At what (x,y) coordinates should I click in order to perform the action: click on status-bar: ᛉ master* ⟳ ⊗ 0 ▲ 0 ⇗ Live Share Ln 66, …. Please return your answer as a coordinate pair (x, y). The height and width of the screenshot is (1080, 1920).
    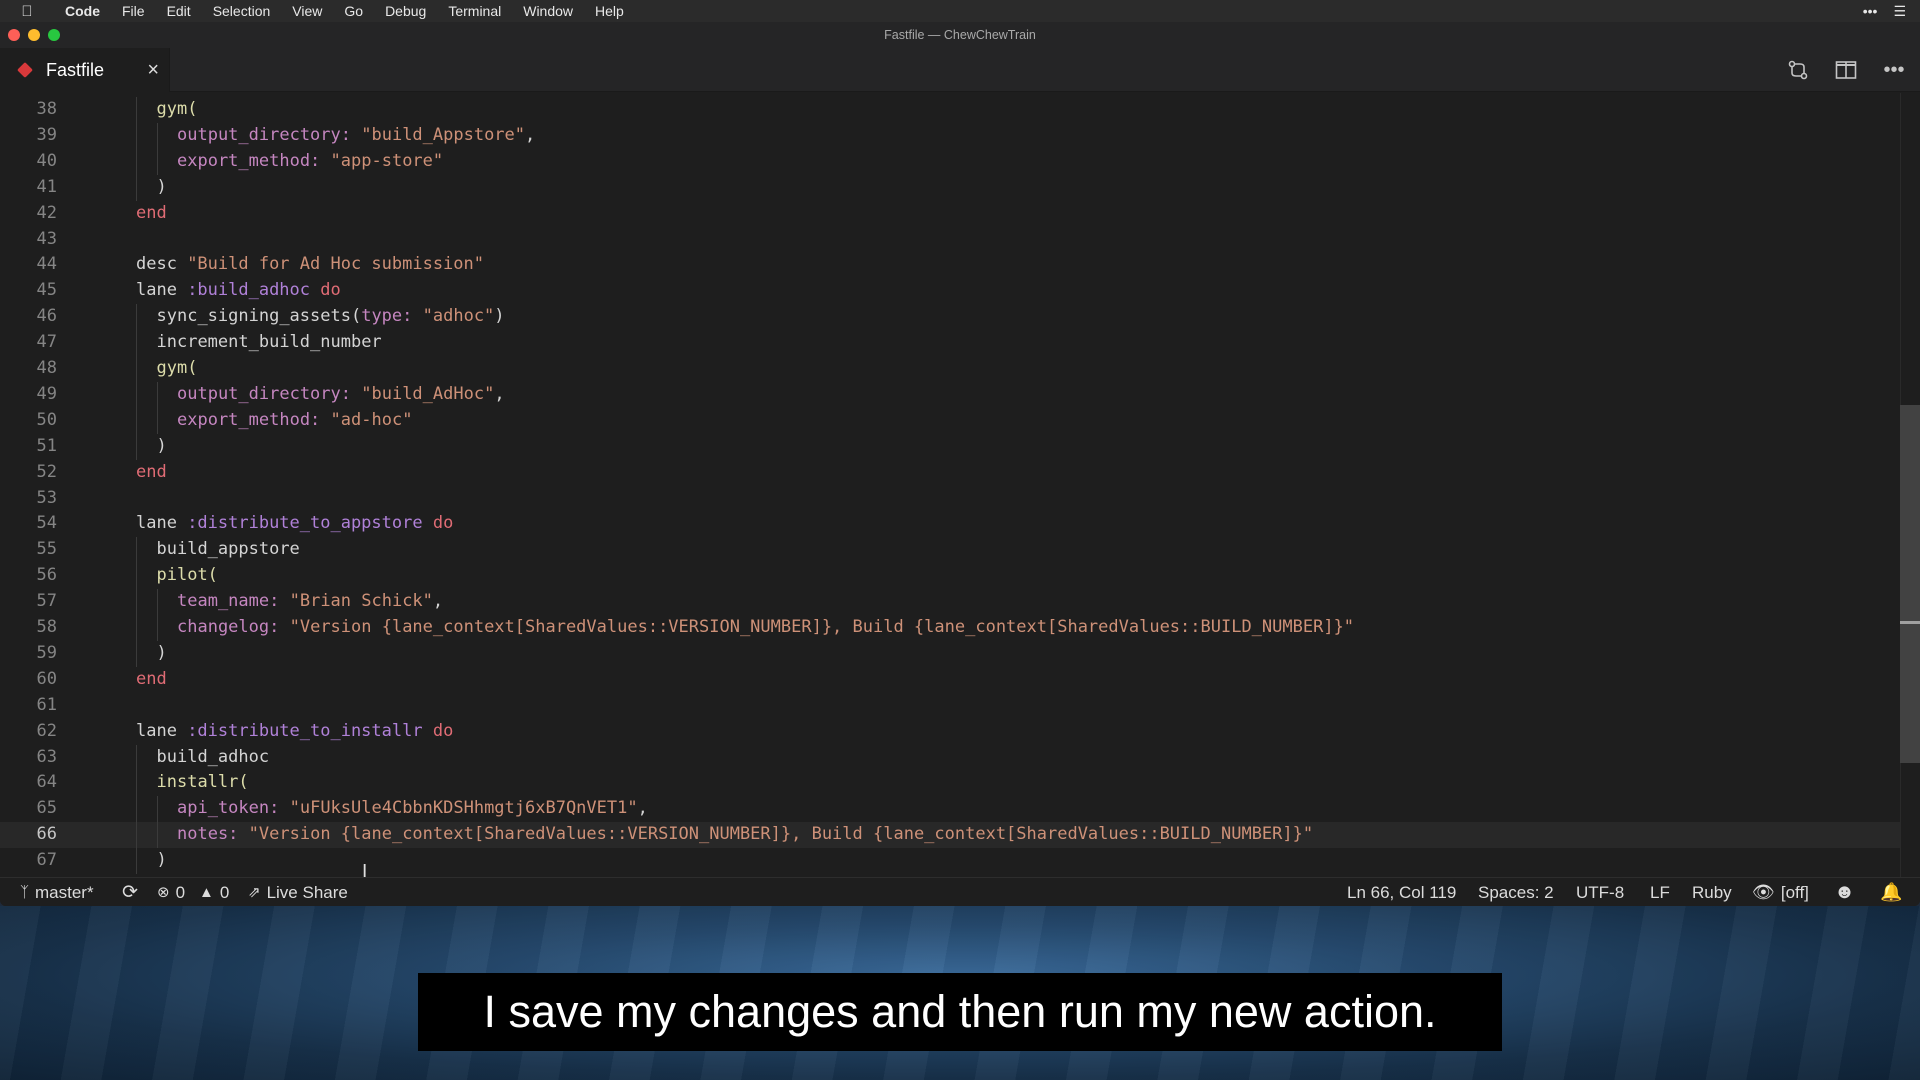
    Looking at the image, I should click on (960, 891).